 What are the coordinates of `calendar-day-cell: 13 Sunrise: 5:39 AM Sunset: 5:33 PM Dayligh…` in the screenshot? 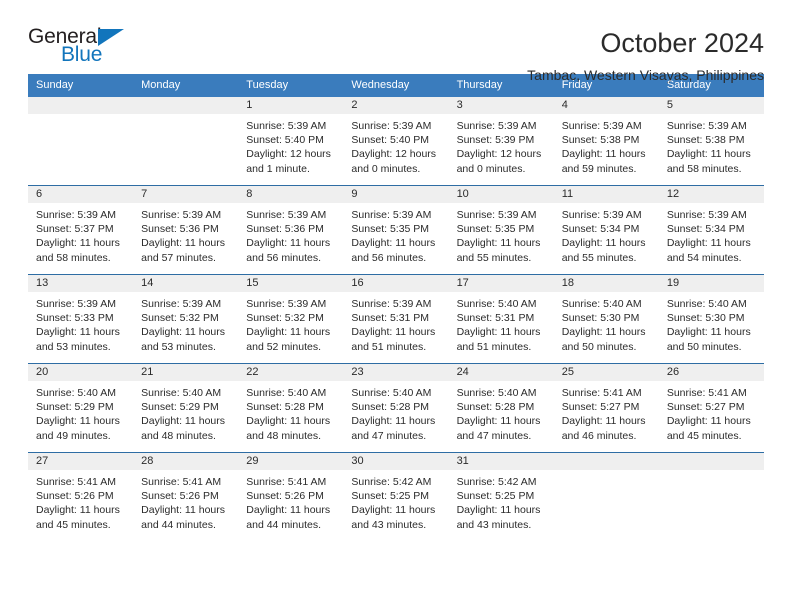 It's located at (81, 319).